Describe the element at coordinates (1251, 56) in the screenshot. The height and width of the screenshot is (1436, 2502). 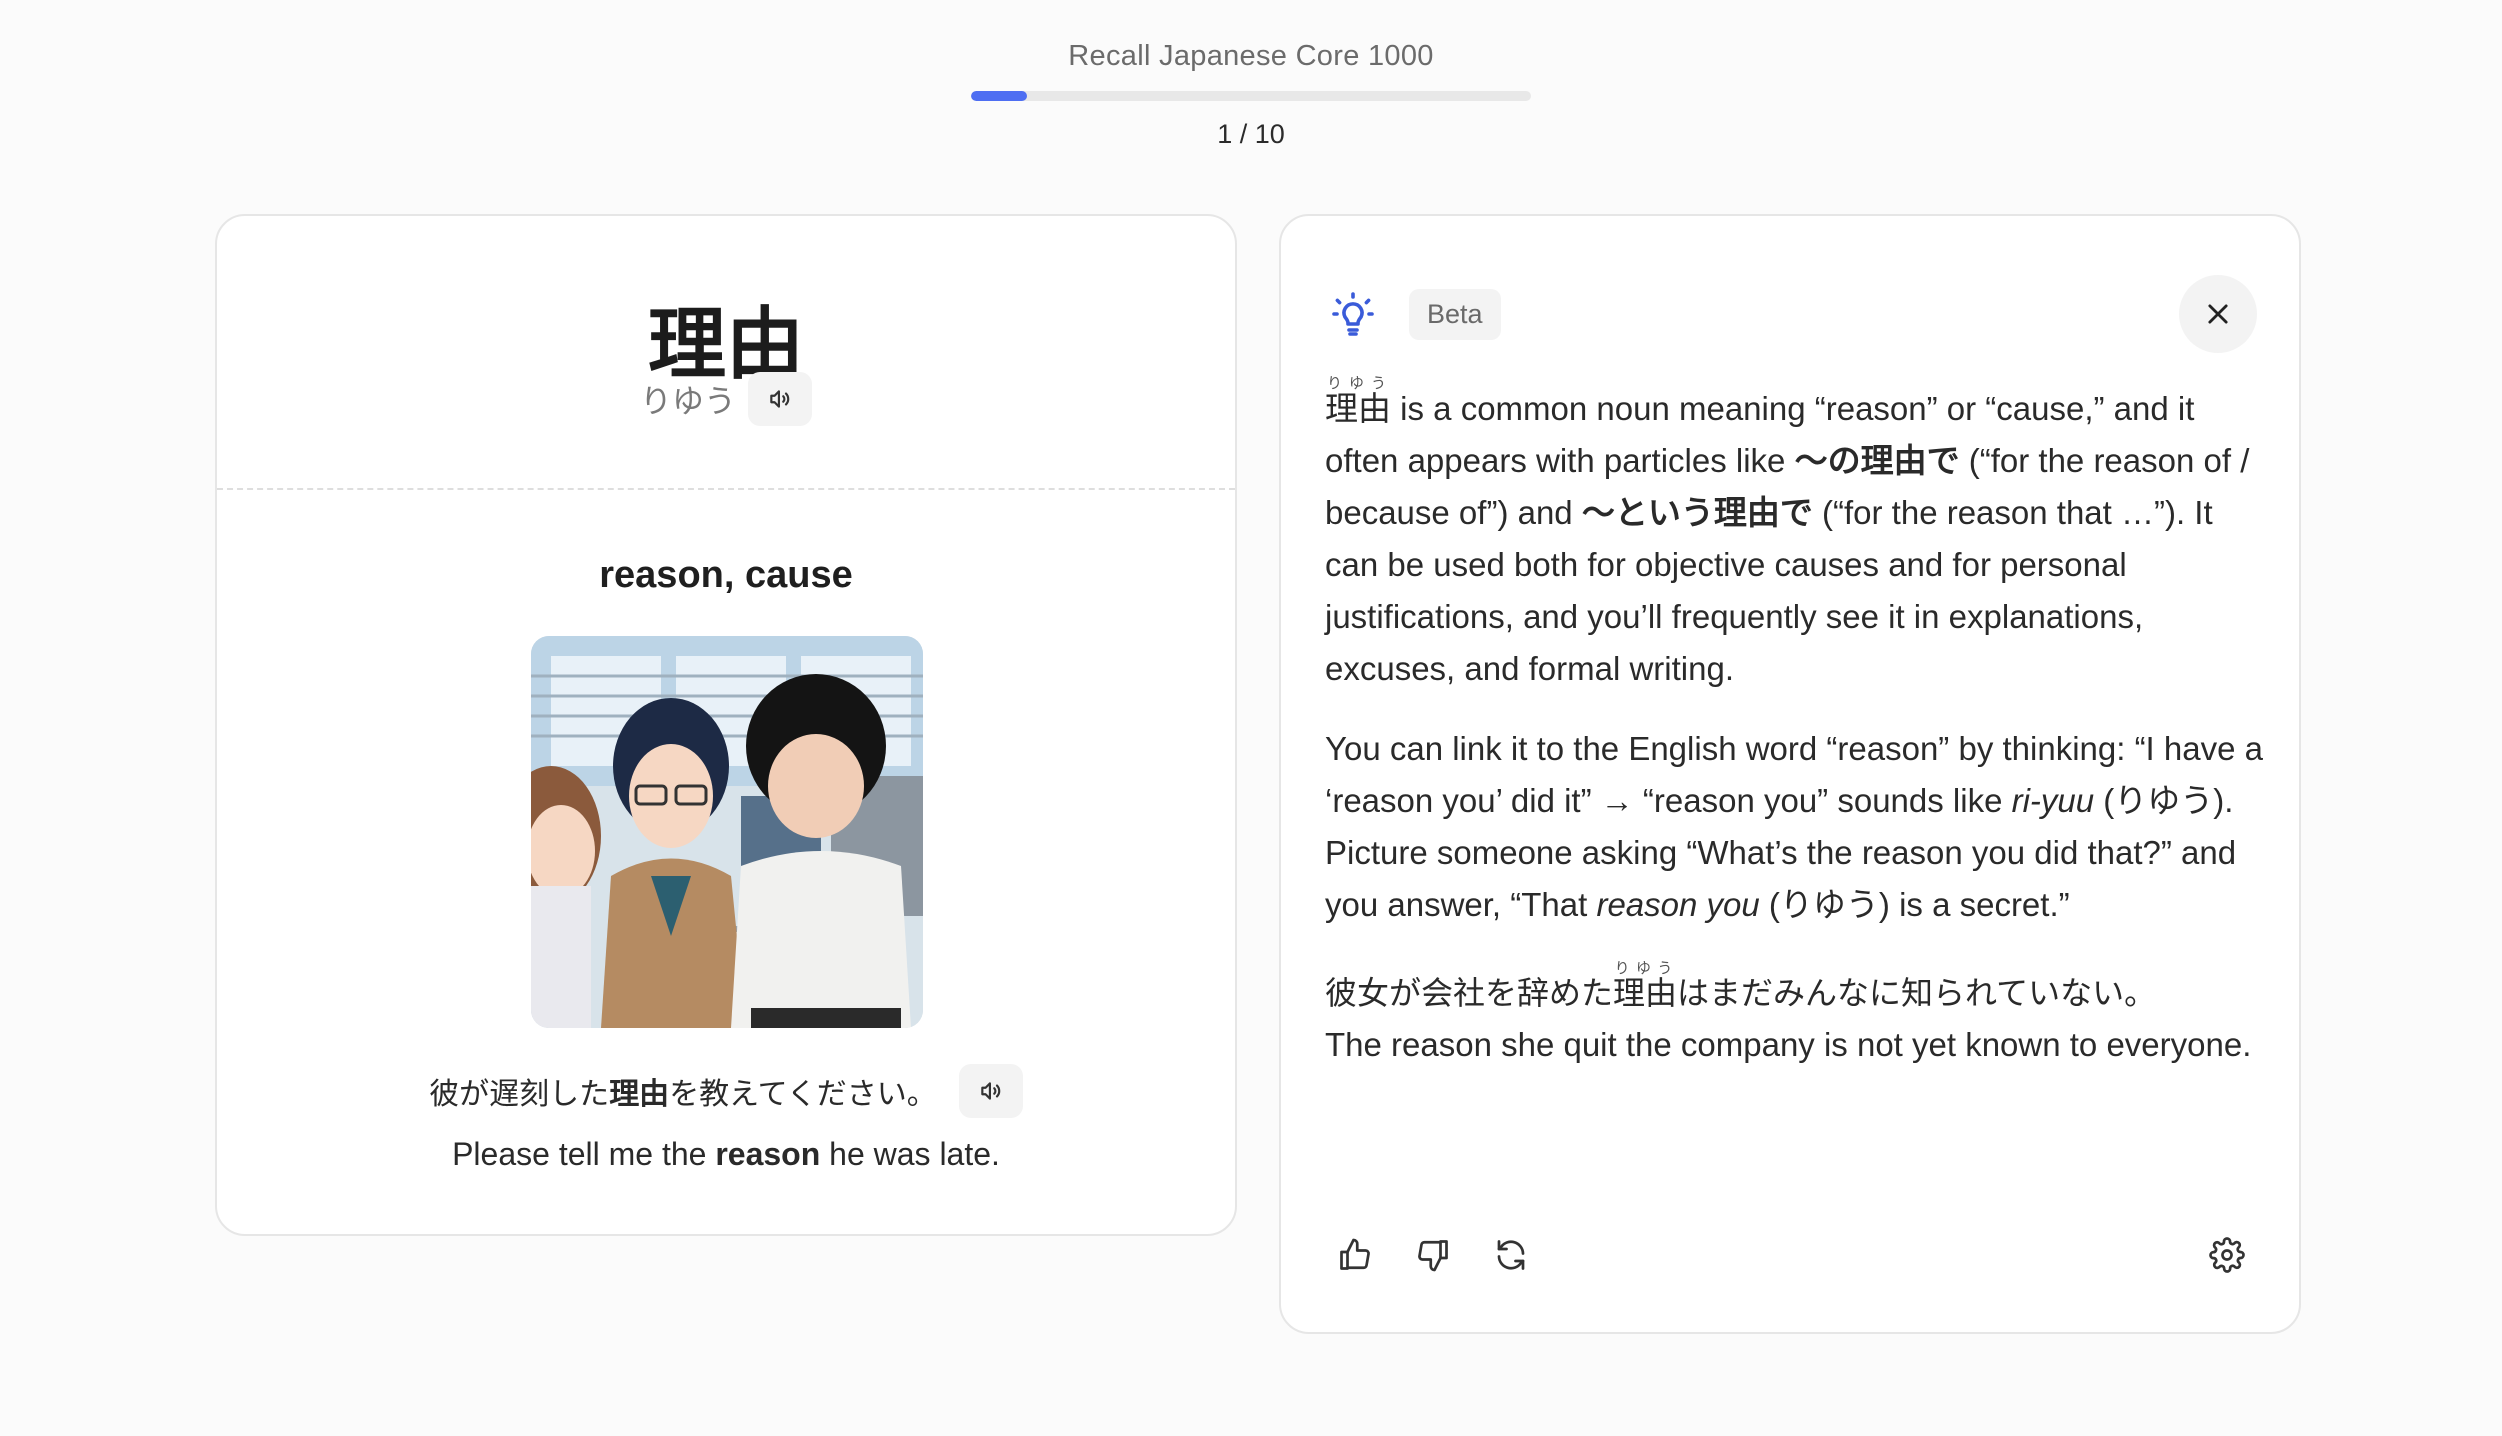
I see `deck-title: Recall Japanese Core 1000` at that location.